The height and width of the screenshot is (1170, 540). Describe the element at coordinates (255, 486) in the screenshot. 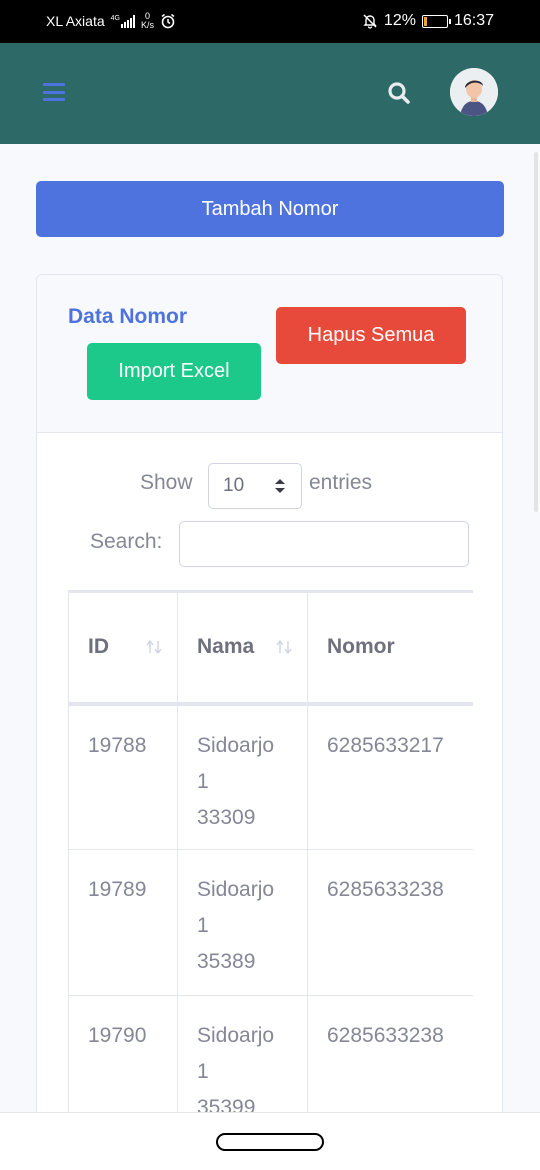

I see `page-length-select: 10` at that location.